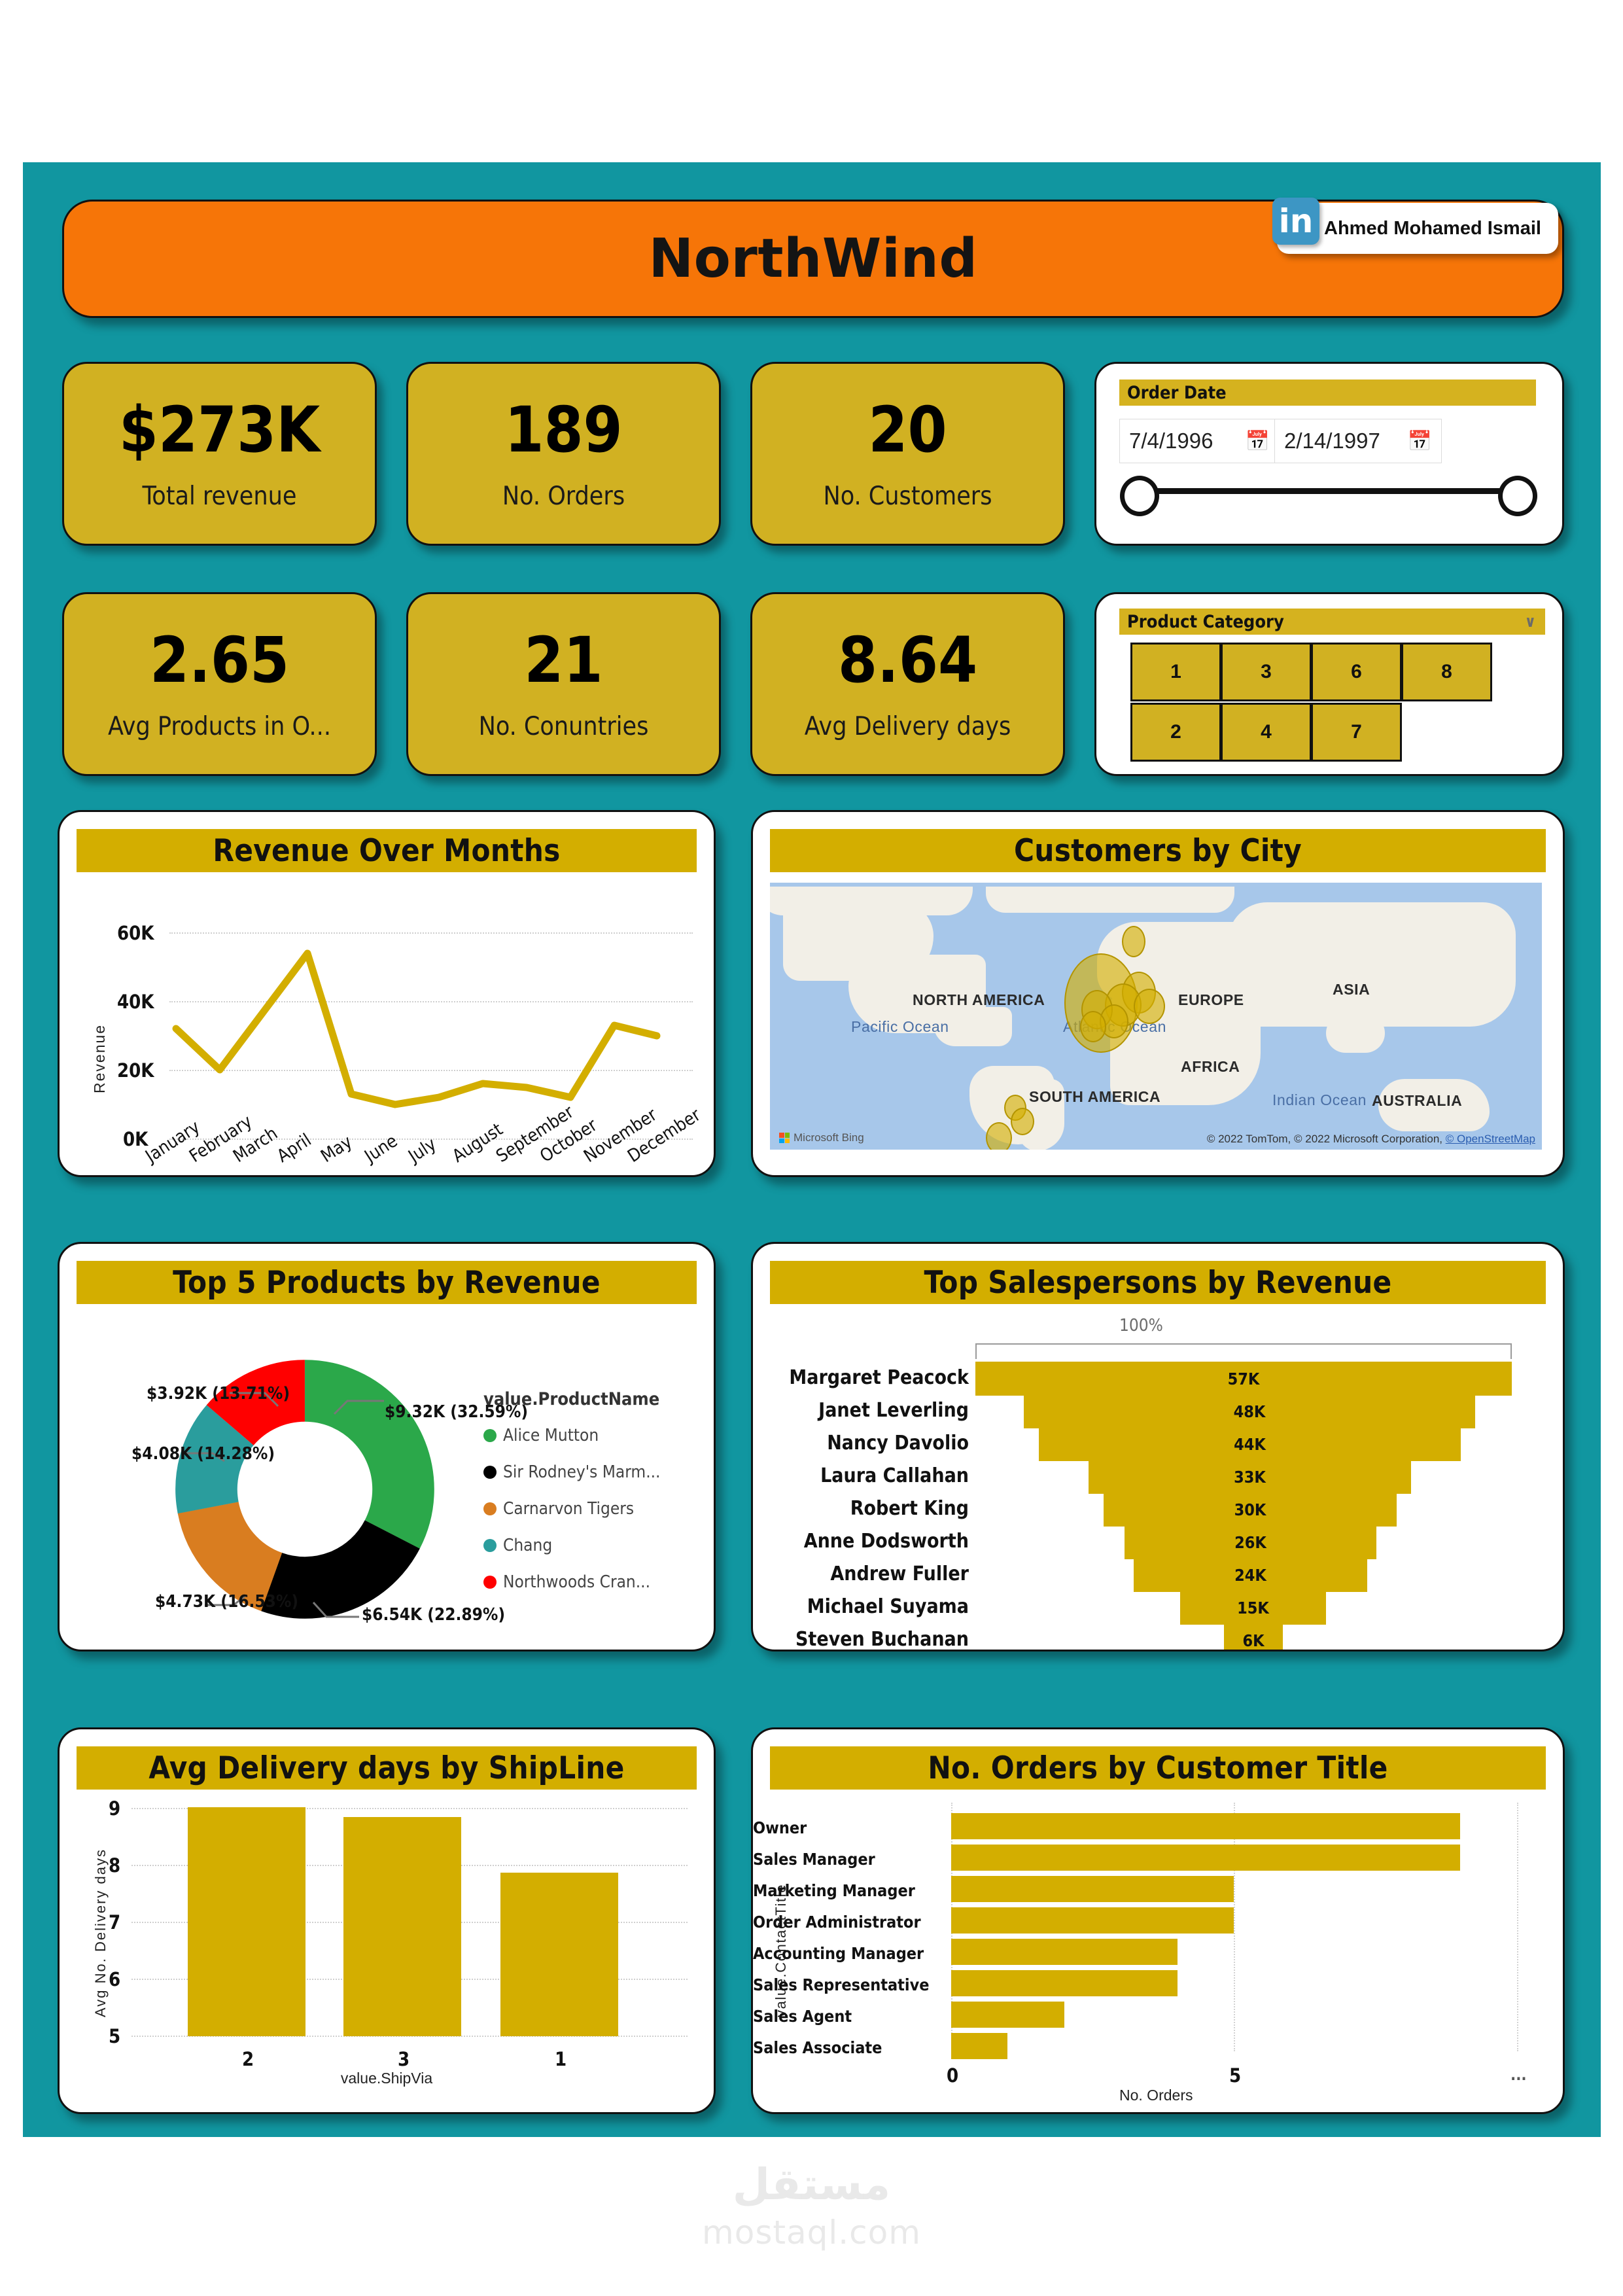 The height and width of the screenshot is (2296, 1623). I want to click on linkedin-icon: in, so click(1296, 221).